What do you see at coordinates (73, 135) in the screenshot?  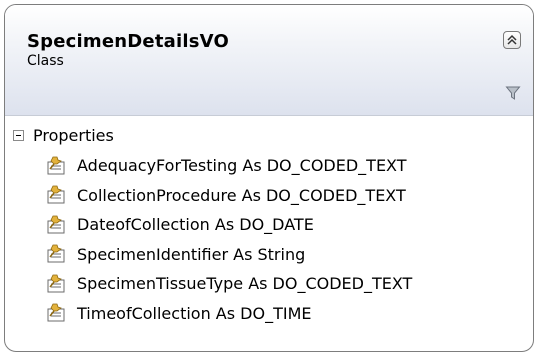 I see `section-title: Properties` at bounding box center [73, 135].